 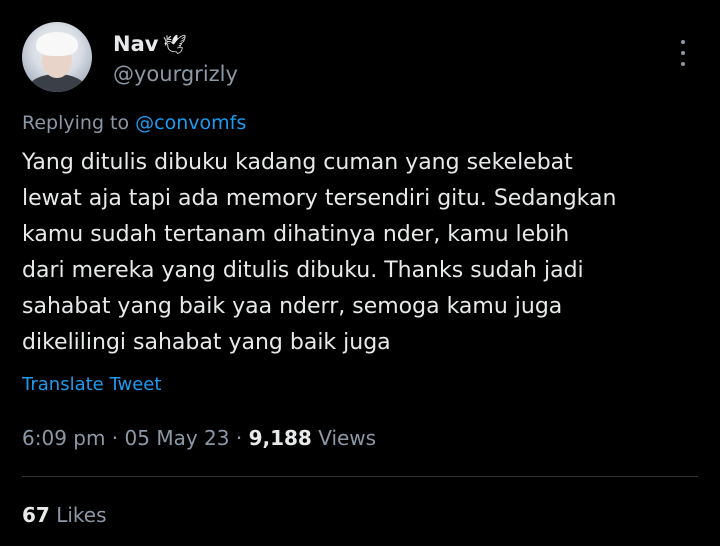 What do you see at coordinates (36, 515) in the screenshot?
I see `likes-count: 67` at bounding box center [36, 515].